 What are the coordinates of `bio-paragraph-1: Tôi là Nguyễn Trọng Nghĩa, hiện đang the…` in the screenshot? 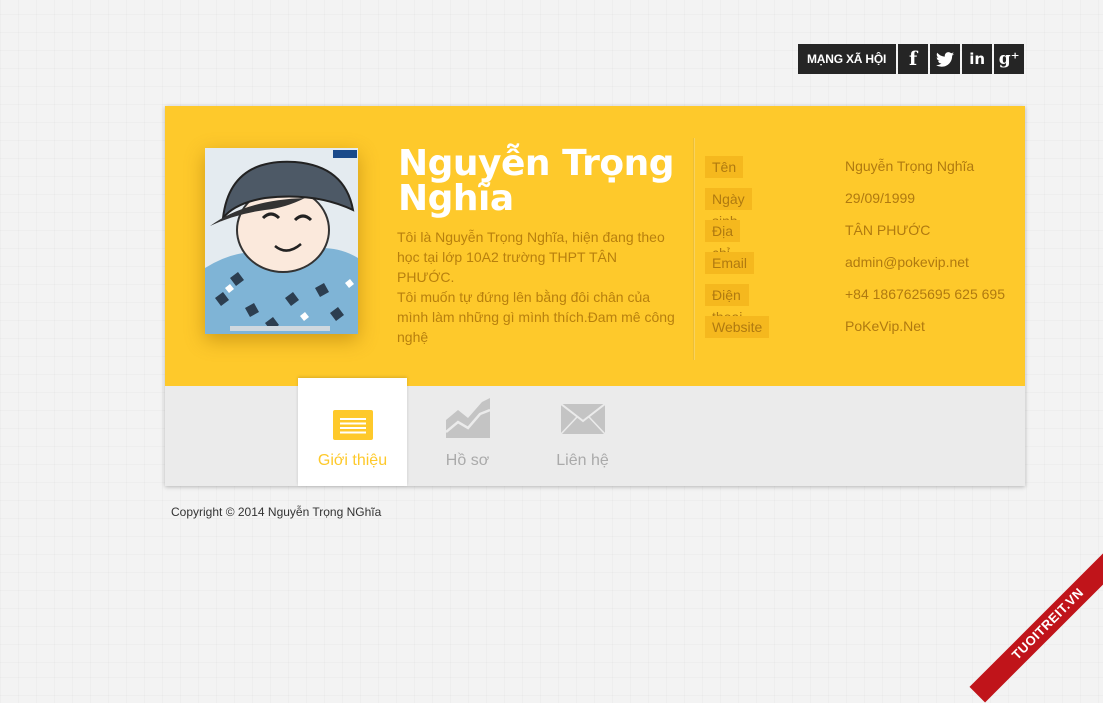 It's located at (531, 257).